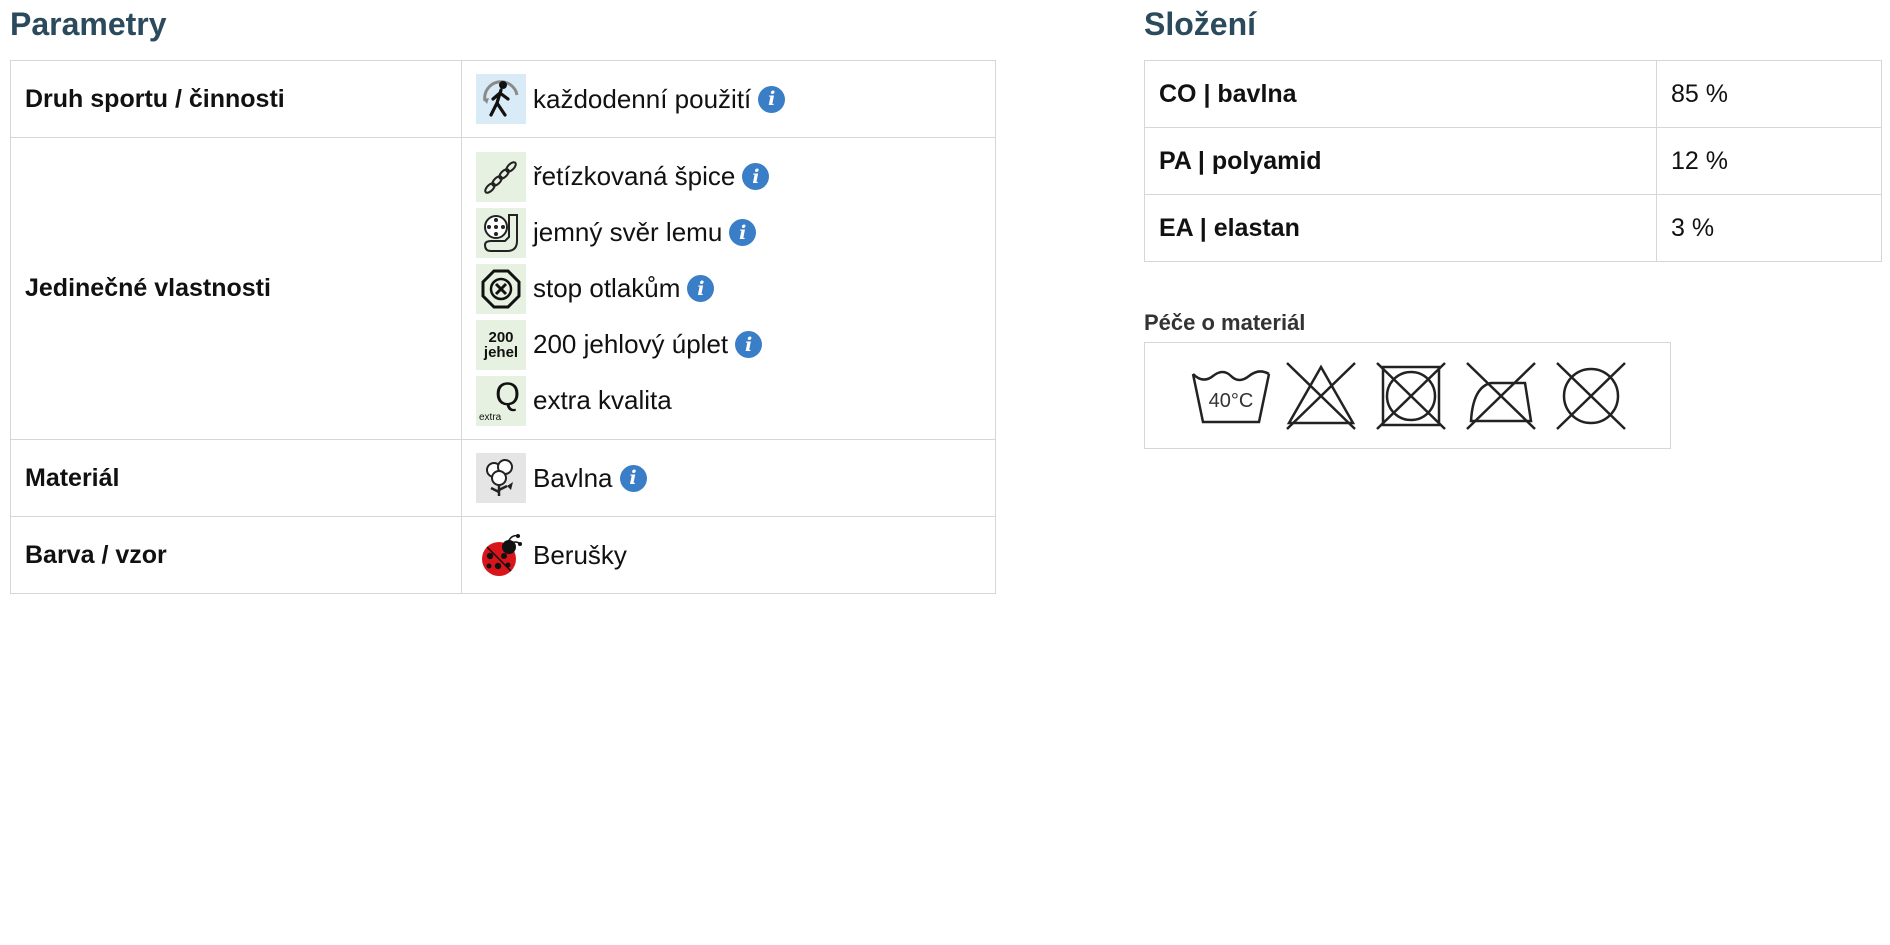 This screenshot has width=1890, height=945. I want to click on care-title: Péče o materiál, so click(1225, 322).